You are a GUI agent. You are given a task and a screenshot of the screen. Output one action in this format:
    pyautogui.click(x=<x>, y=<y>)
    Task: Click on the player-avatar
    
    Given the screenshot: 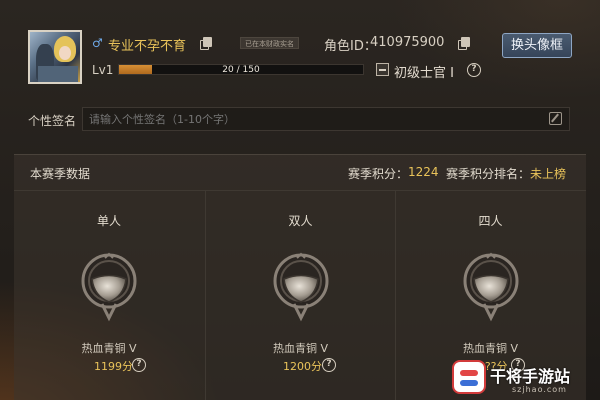 What is the action you would take?
    pyautogui.click(x=55, y=57)
    